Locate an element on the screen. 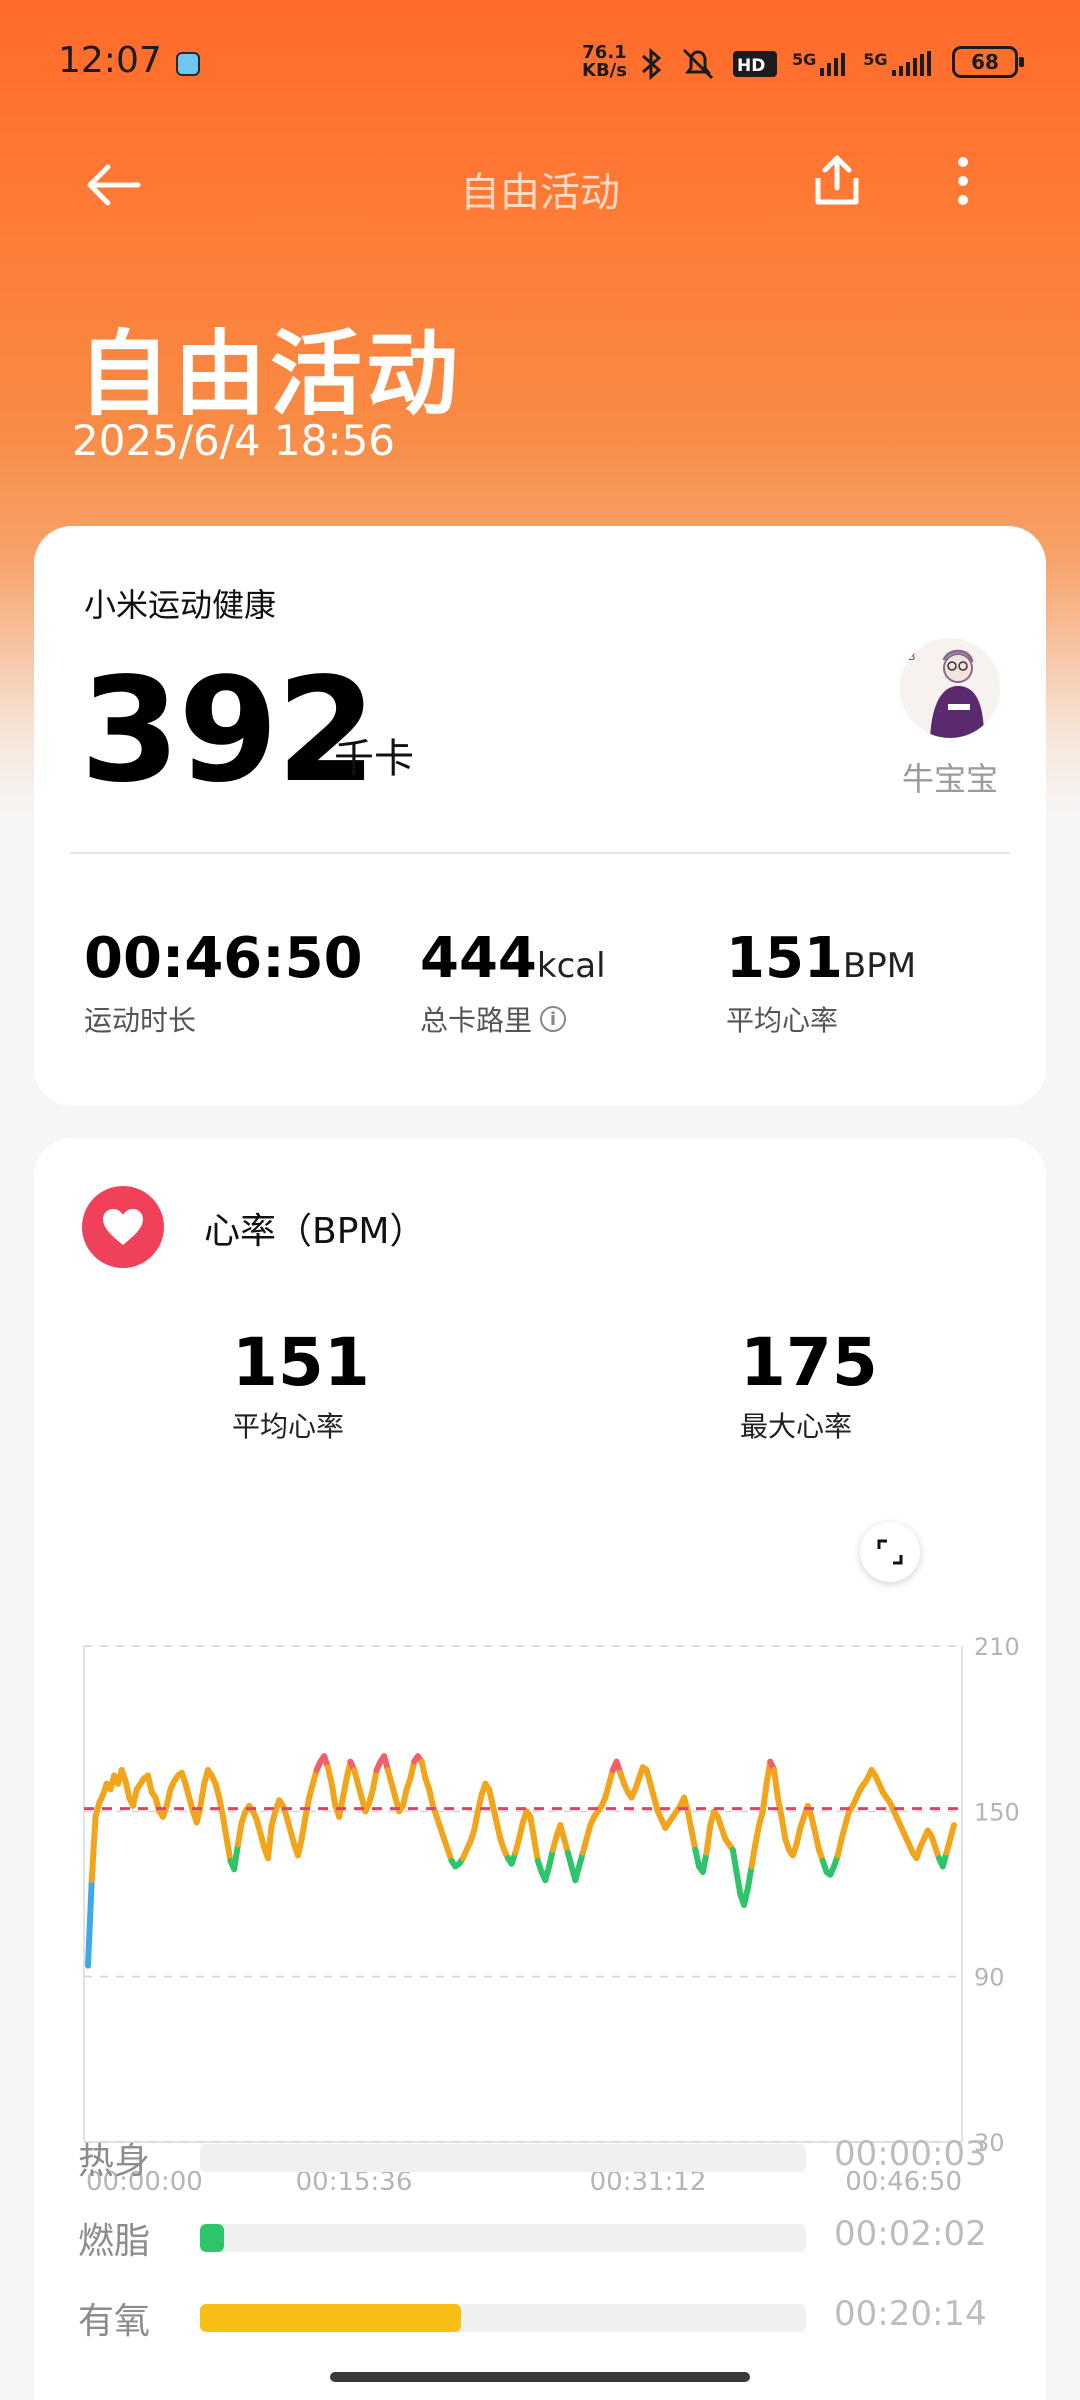  status-time: 12:07 is located at coordinates (110, 60).